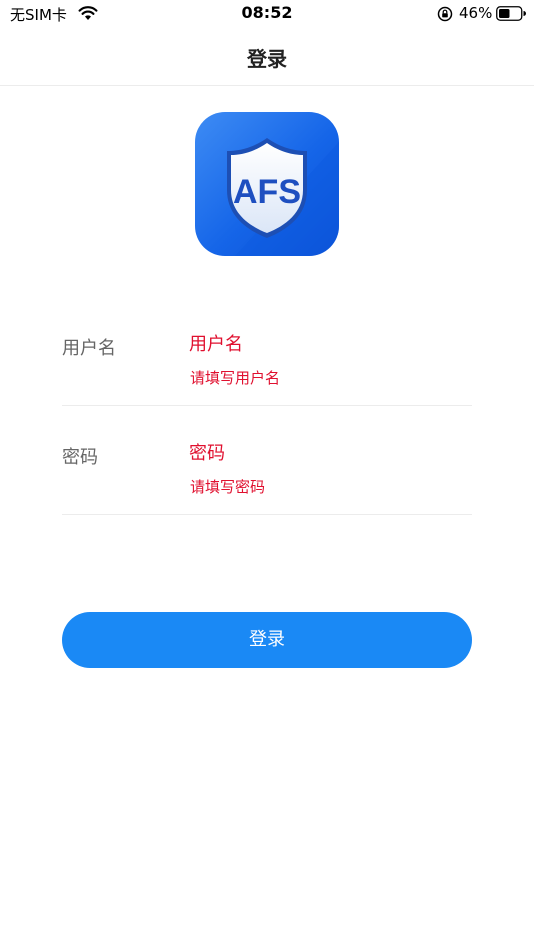  What do you see at coordinates (329, 344) in the screenshot?
I see `username-input` at bounding box center [329, 344].